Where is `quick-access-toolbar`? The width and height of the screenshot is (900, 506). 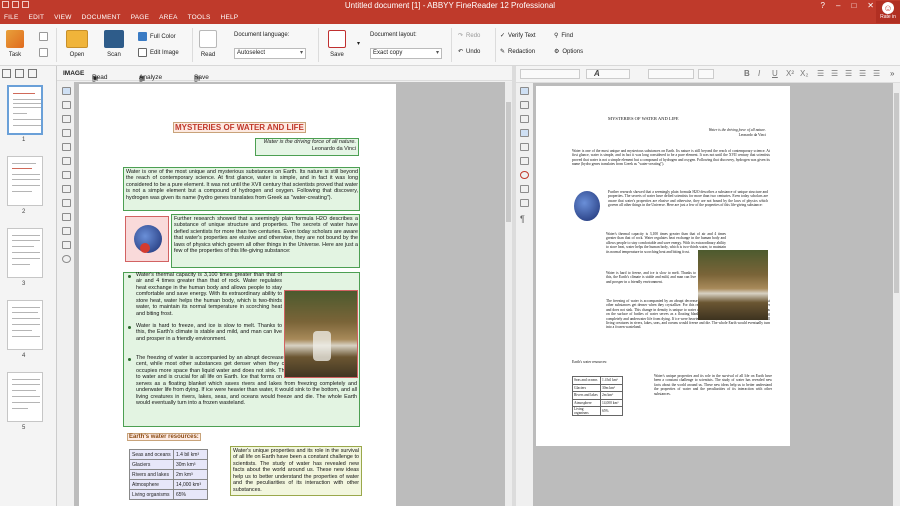
quick-access-toolbar is located at coordinates (15, 4).